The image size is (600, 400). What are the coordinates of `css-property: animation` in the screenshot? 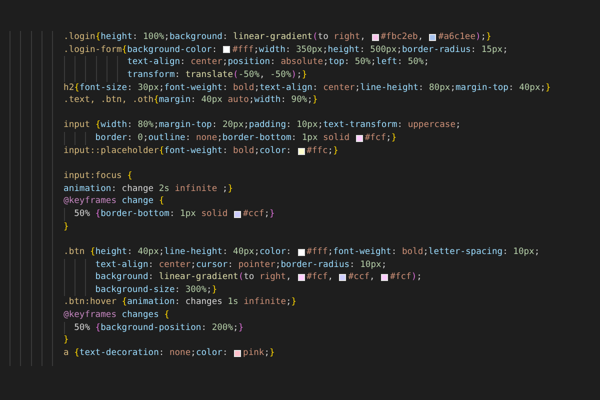 It's located at (88, 189).